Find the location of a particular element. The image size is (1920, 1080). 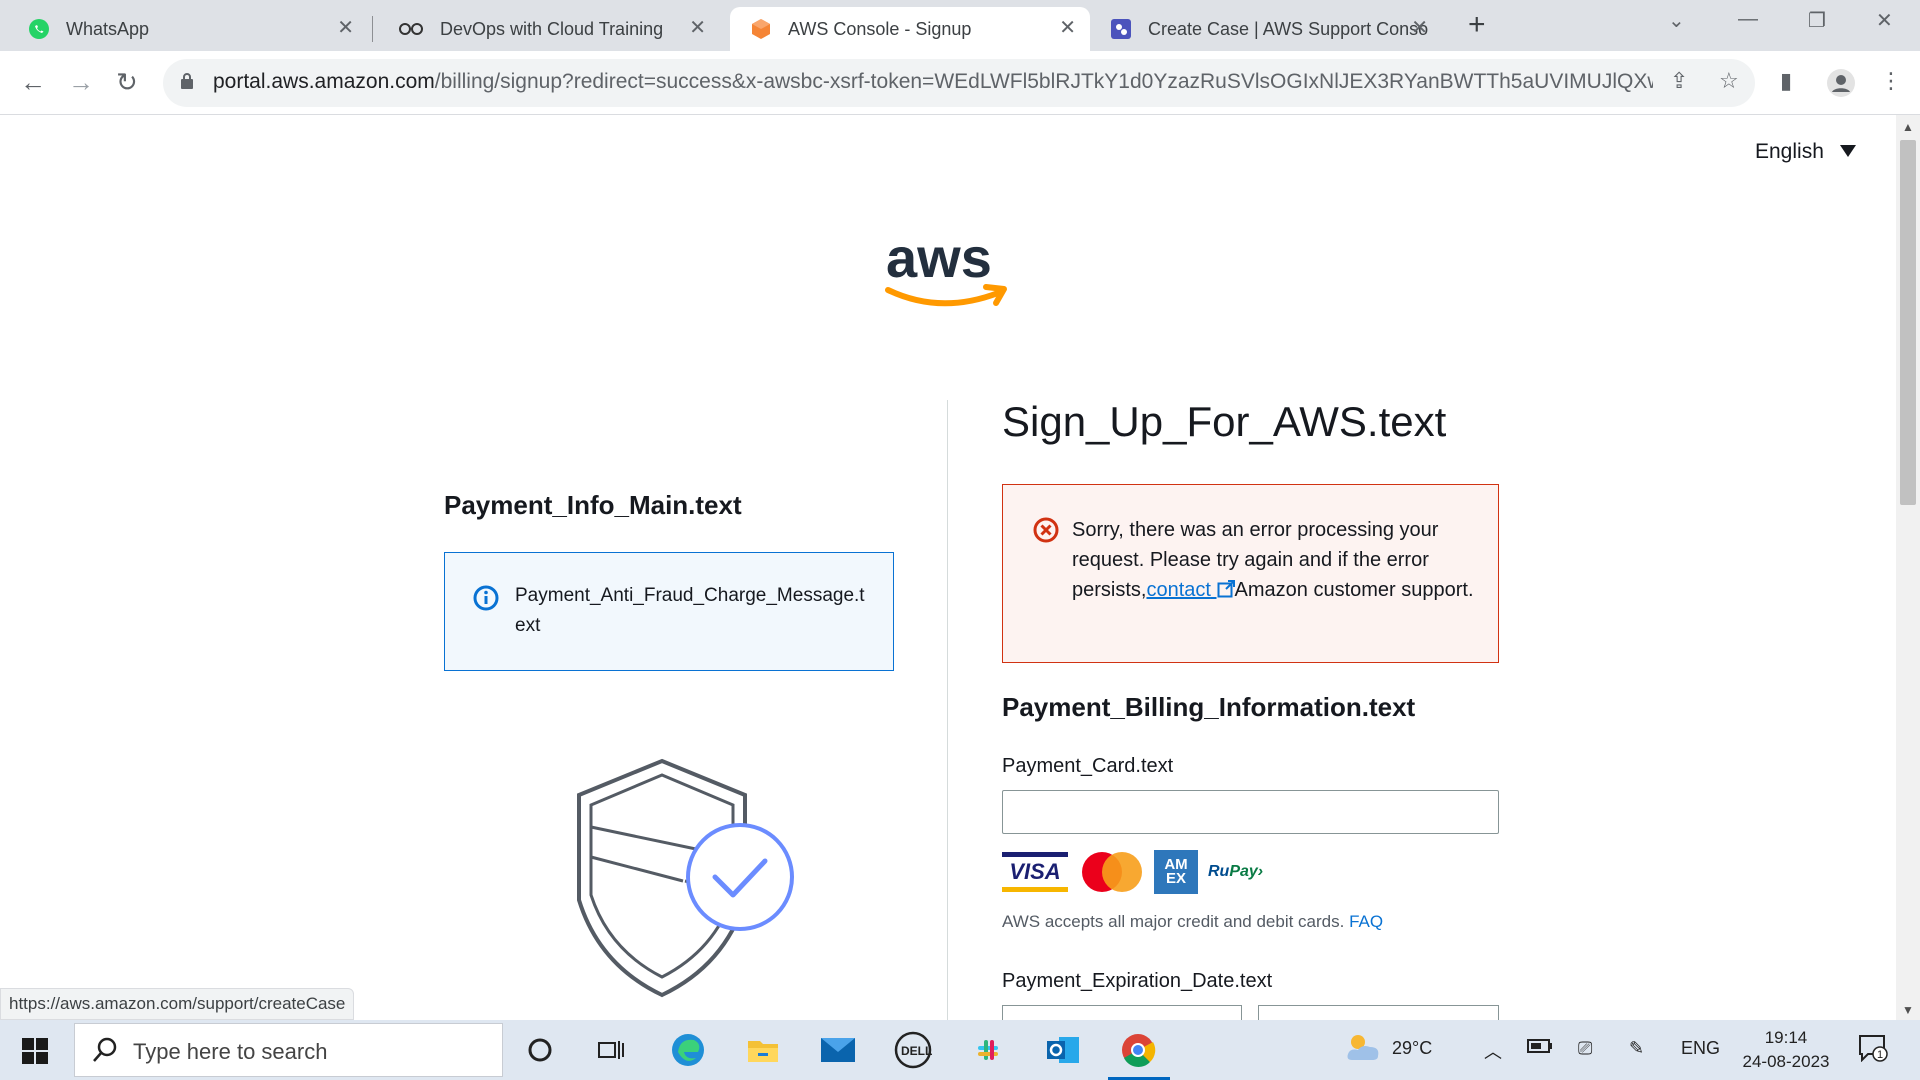

card-brands: VISA AM EX Ru Pay › is located at coordinates (1138, 872).